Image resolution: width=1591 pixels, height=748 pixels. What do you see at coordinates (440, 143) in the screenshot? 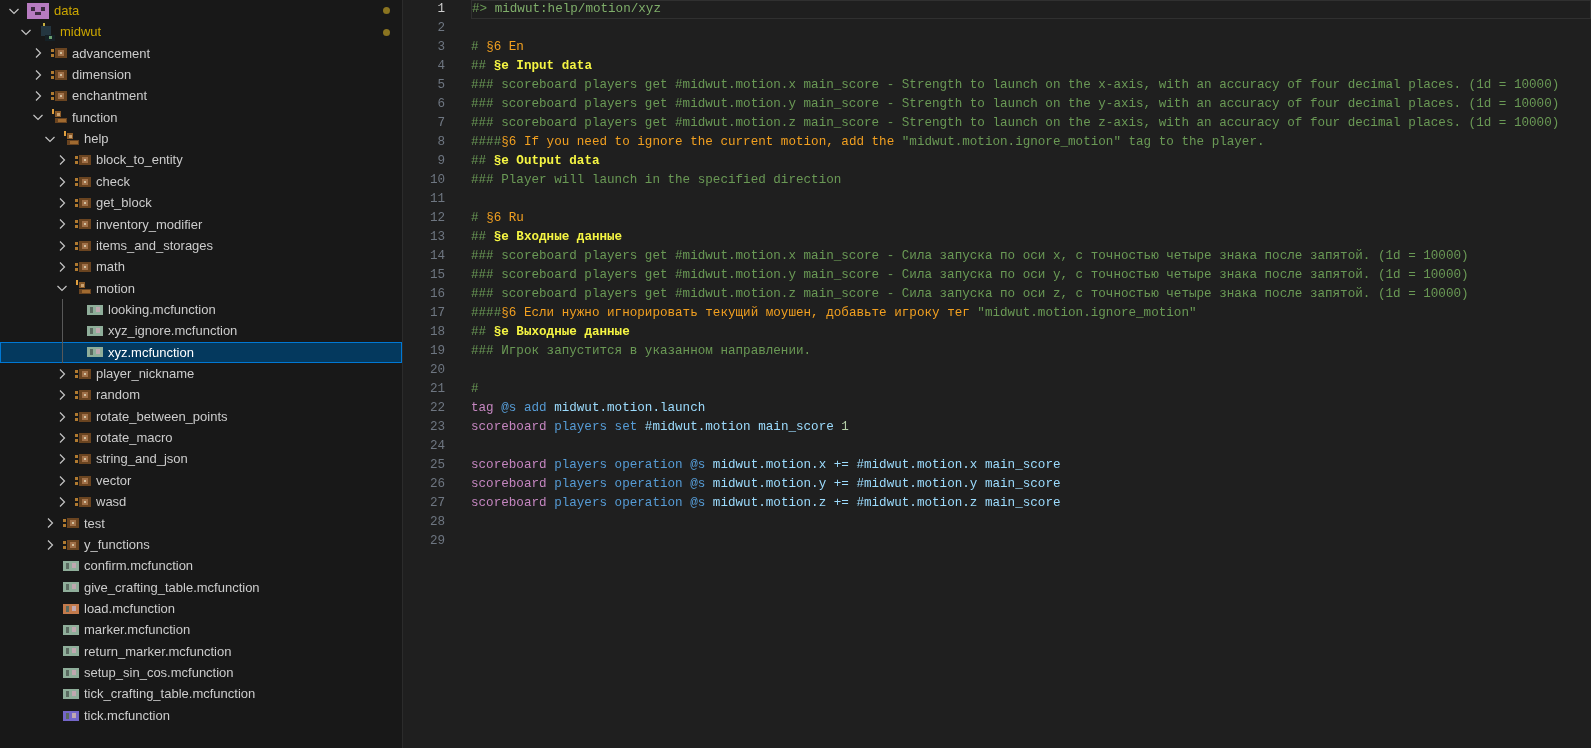
I see `line-number: 8` at bounding box center [440, 143].